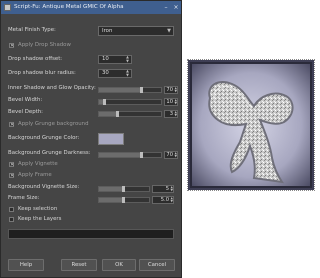  I want to click on bg-vignette-size-input: 5 ▲ ▼, so click(163, 189).